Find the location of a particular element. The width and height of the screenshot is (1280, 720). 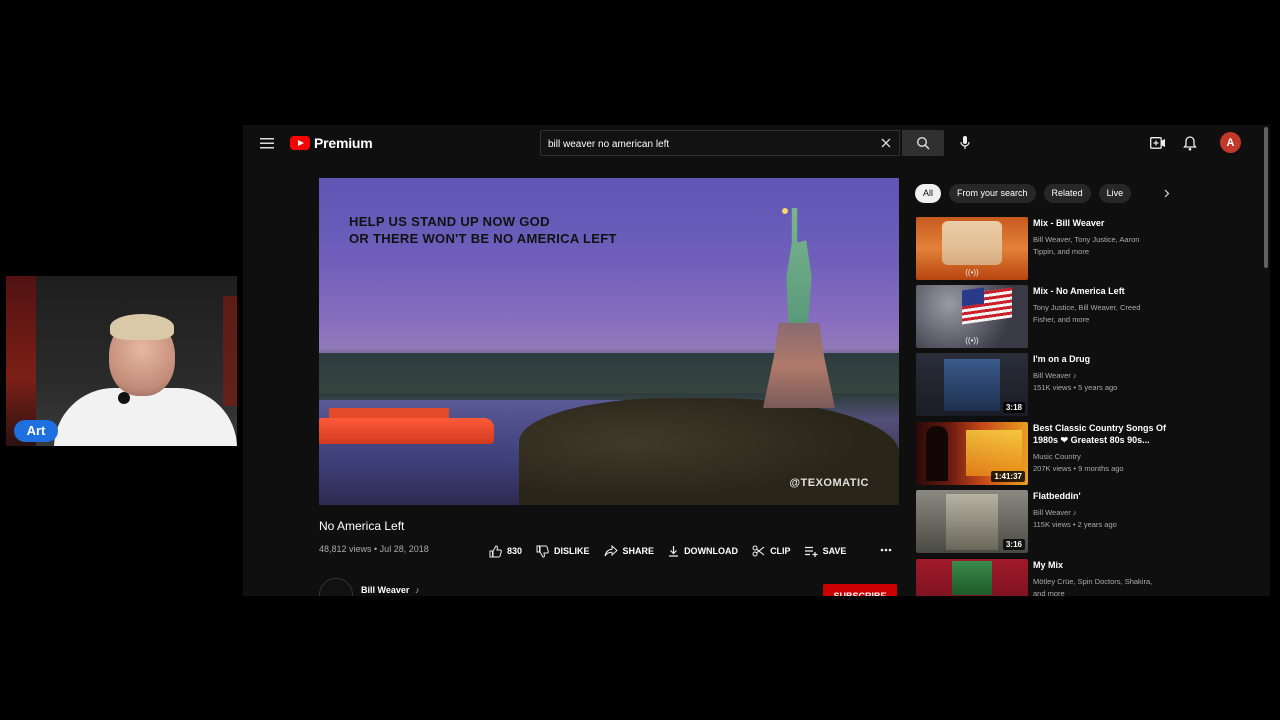

recommendation-title: I'm on a Drug is located at coordinates (1062, 359).